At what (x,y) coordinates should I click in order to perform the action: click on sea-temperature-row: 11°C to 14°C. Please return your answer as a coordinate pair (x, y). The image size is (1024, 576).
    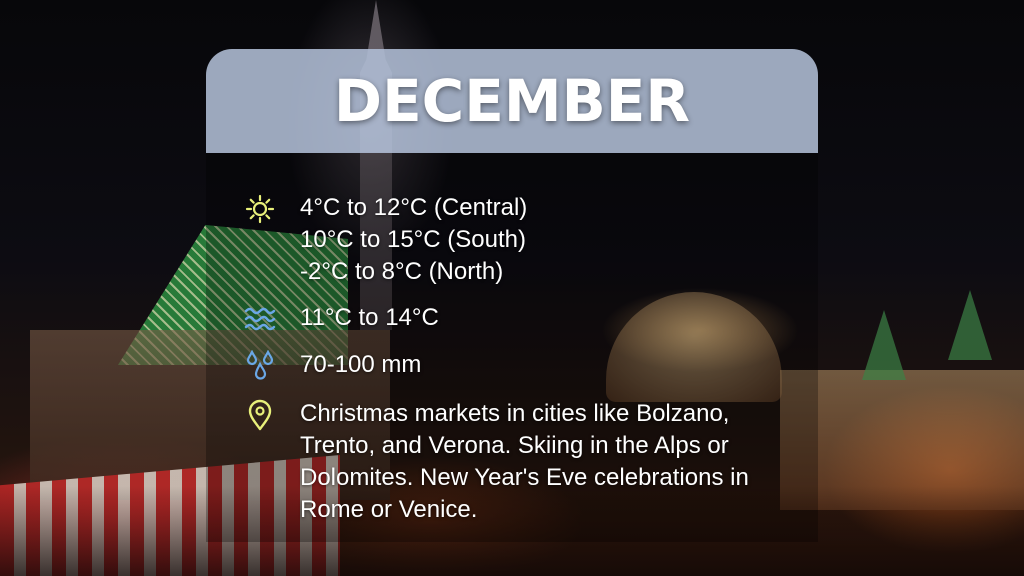
    Looking at the image, I should click on (341, 318).